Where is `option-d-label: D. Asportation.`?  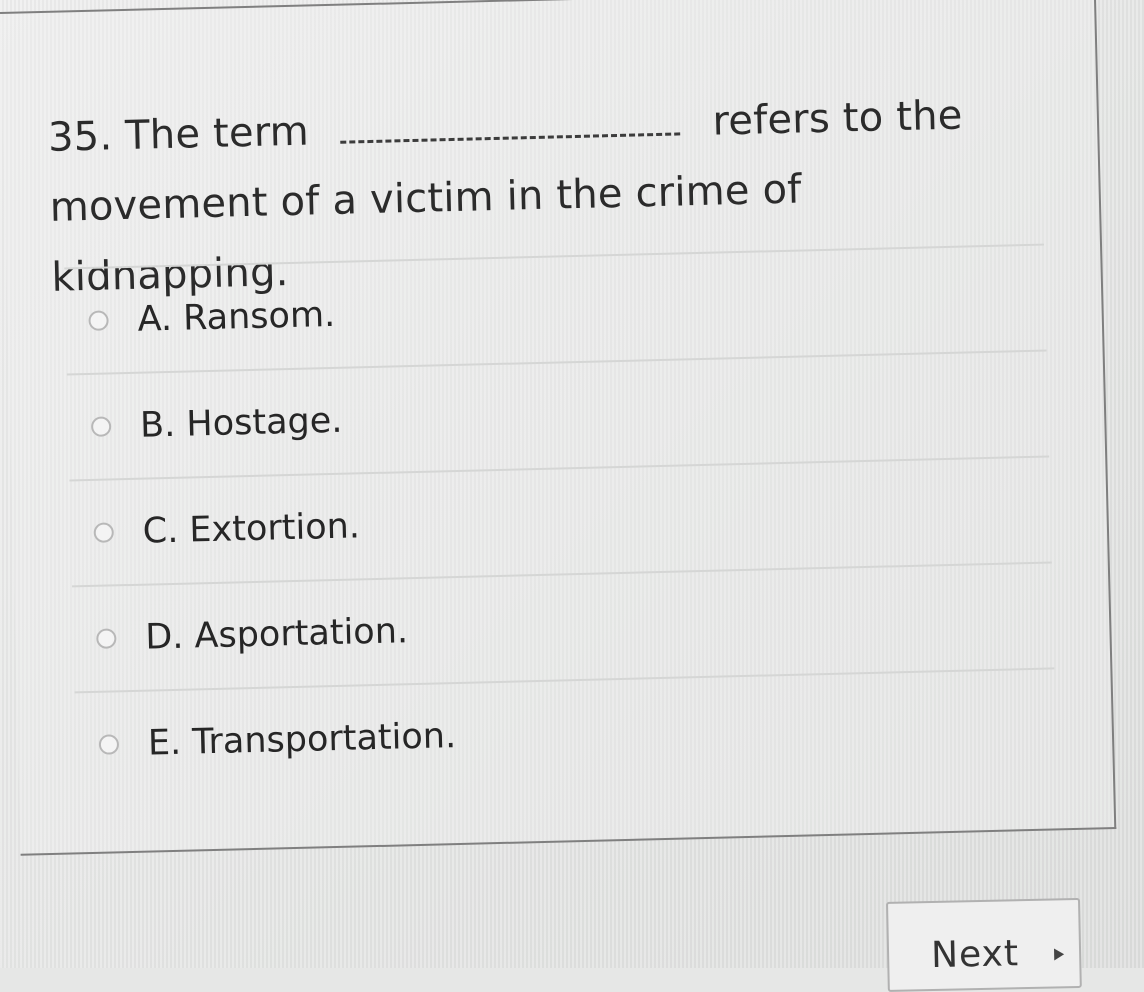 option-d-label: D. Asportation. is located at coordinates (277, 634).